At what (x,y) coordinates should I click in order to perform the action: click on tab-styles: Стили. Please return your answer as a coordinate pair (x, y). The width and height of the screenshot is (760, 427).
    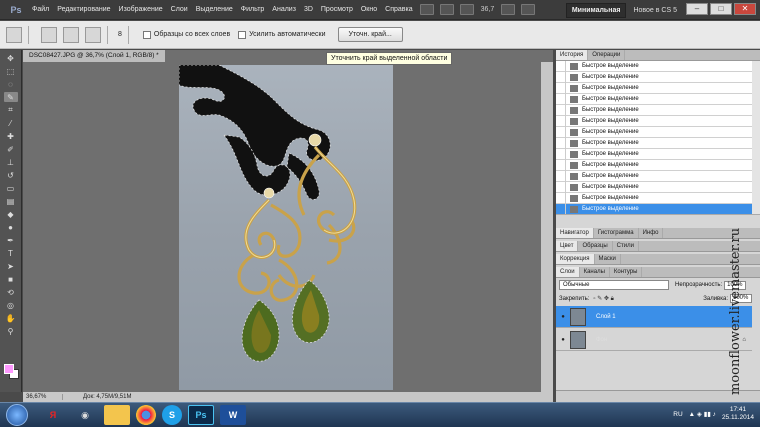
    Looking at the image, I should click on (626, 246).